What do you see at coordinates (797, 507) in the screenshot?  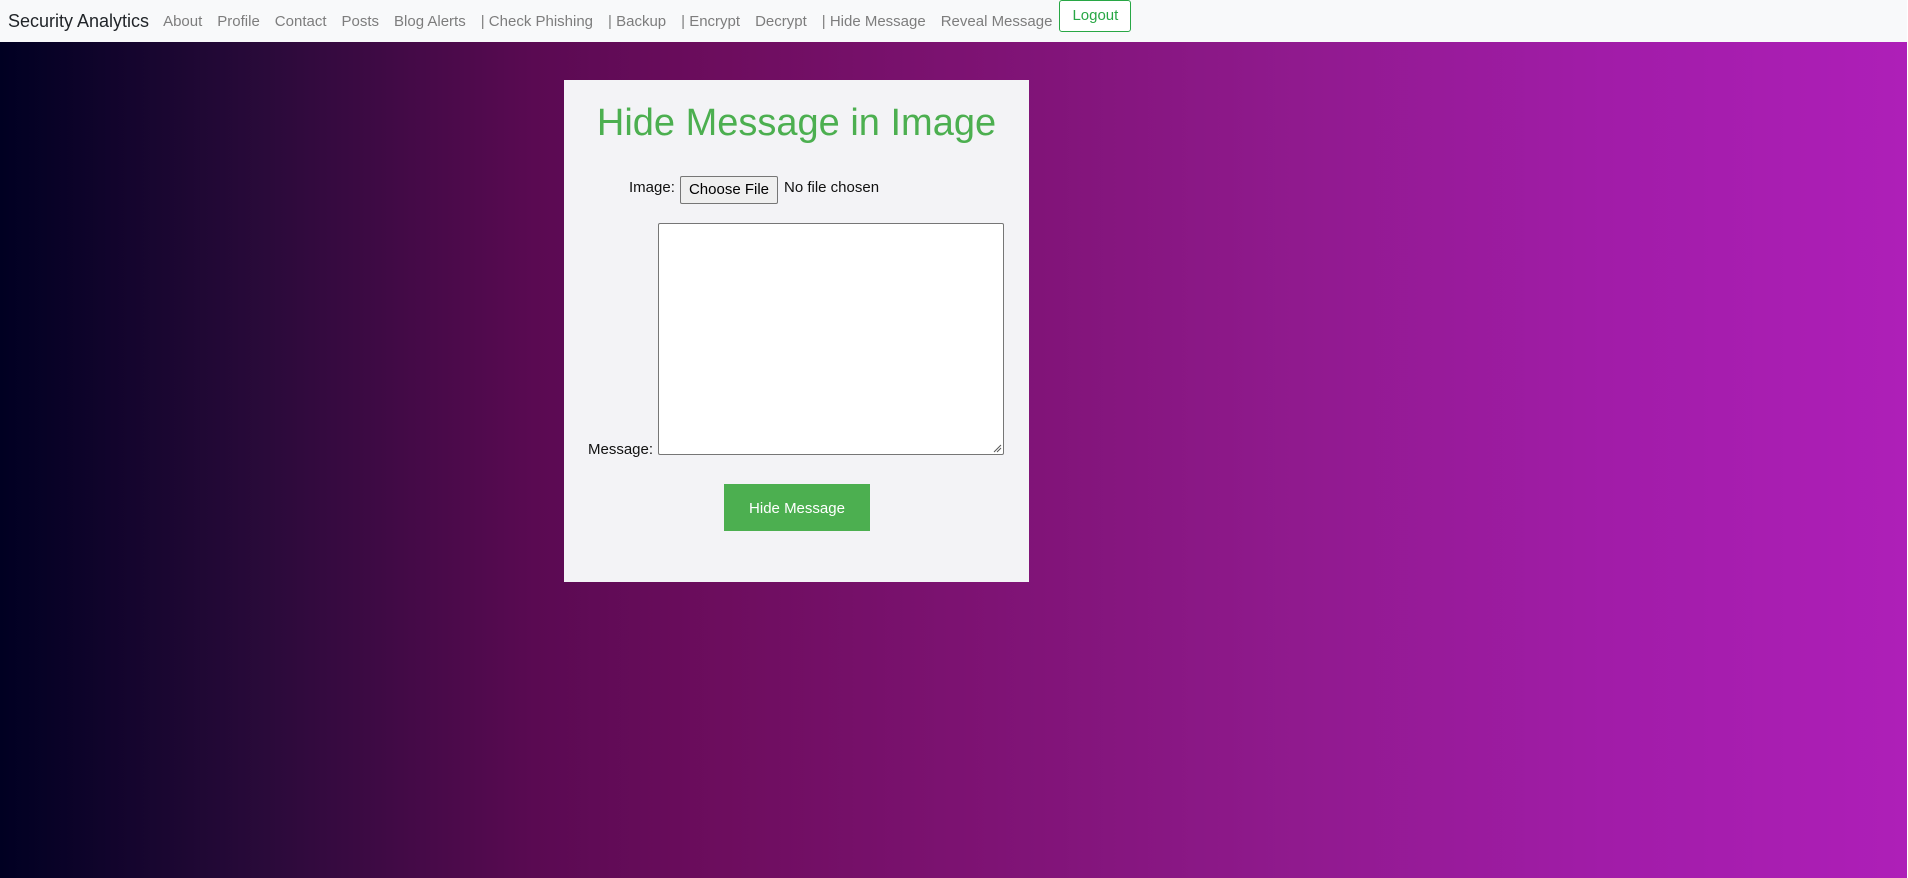 I see `hide-message-button: Hide Message` at bounding box center [797, 507].